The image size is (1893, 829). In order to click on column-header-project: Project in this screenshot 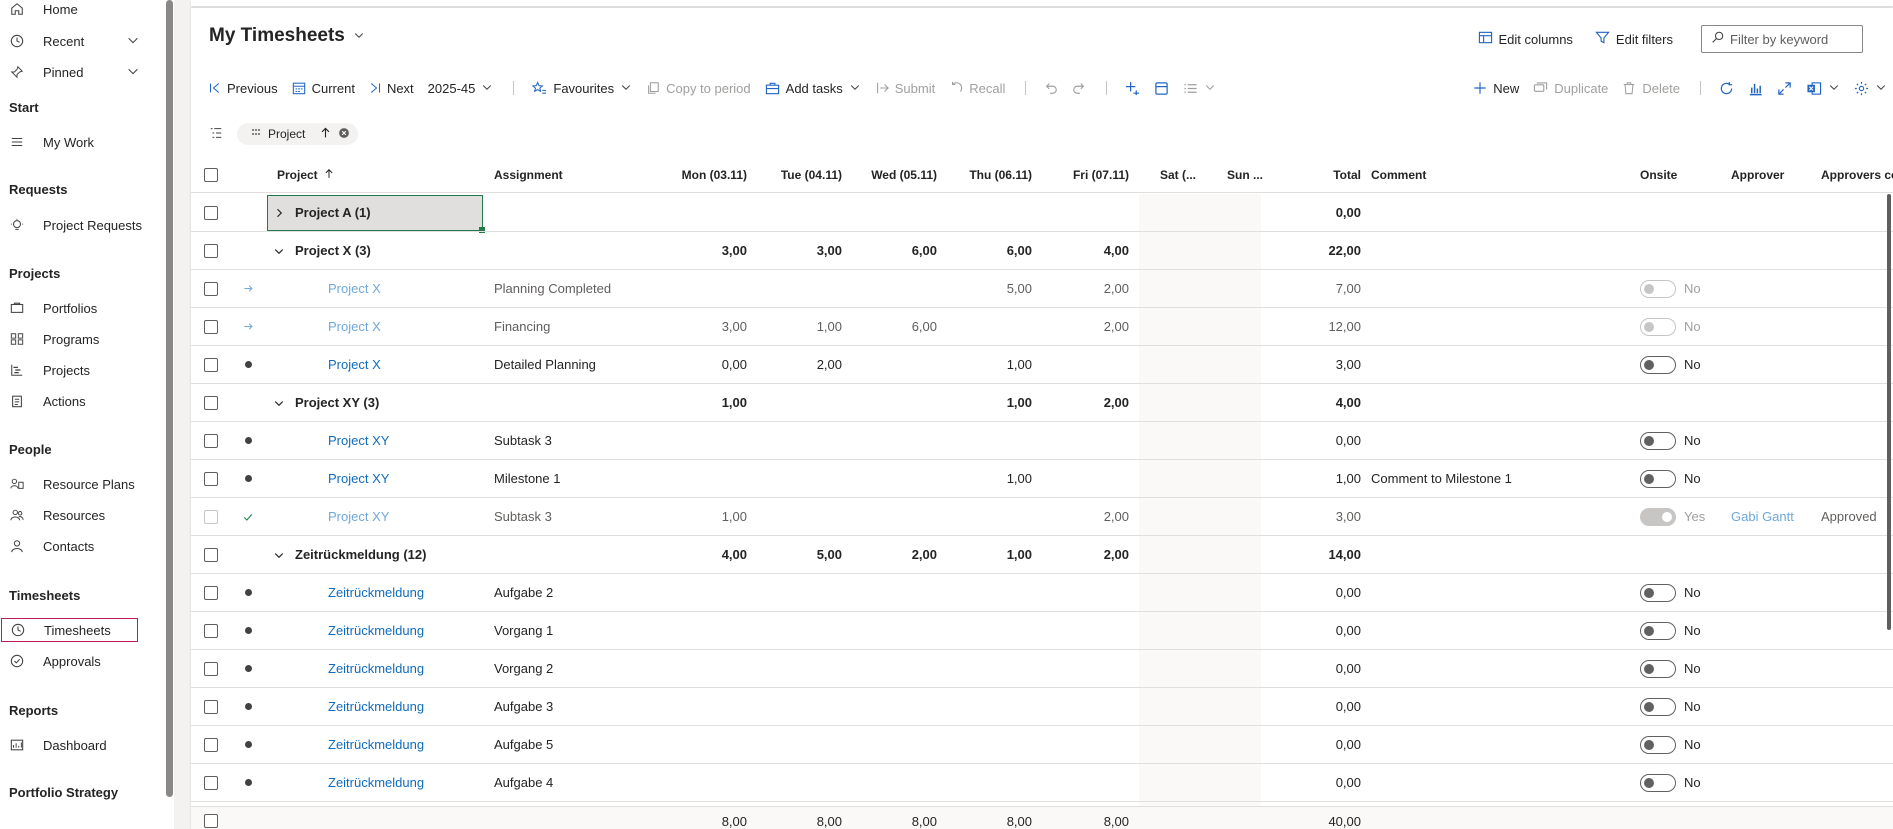, I will do `click(305, 175)`.